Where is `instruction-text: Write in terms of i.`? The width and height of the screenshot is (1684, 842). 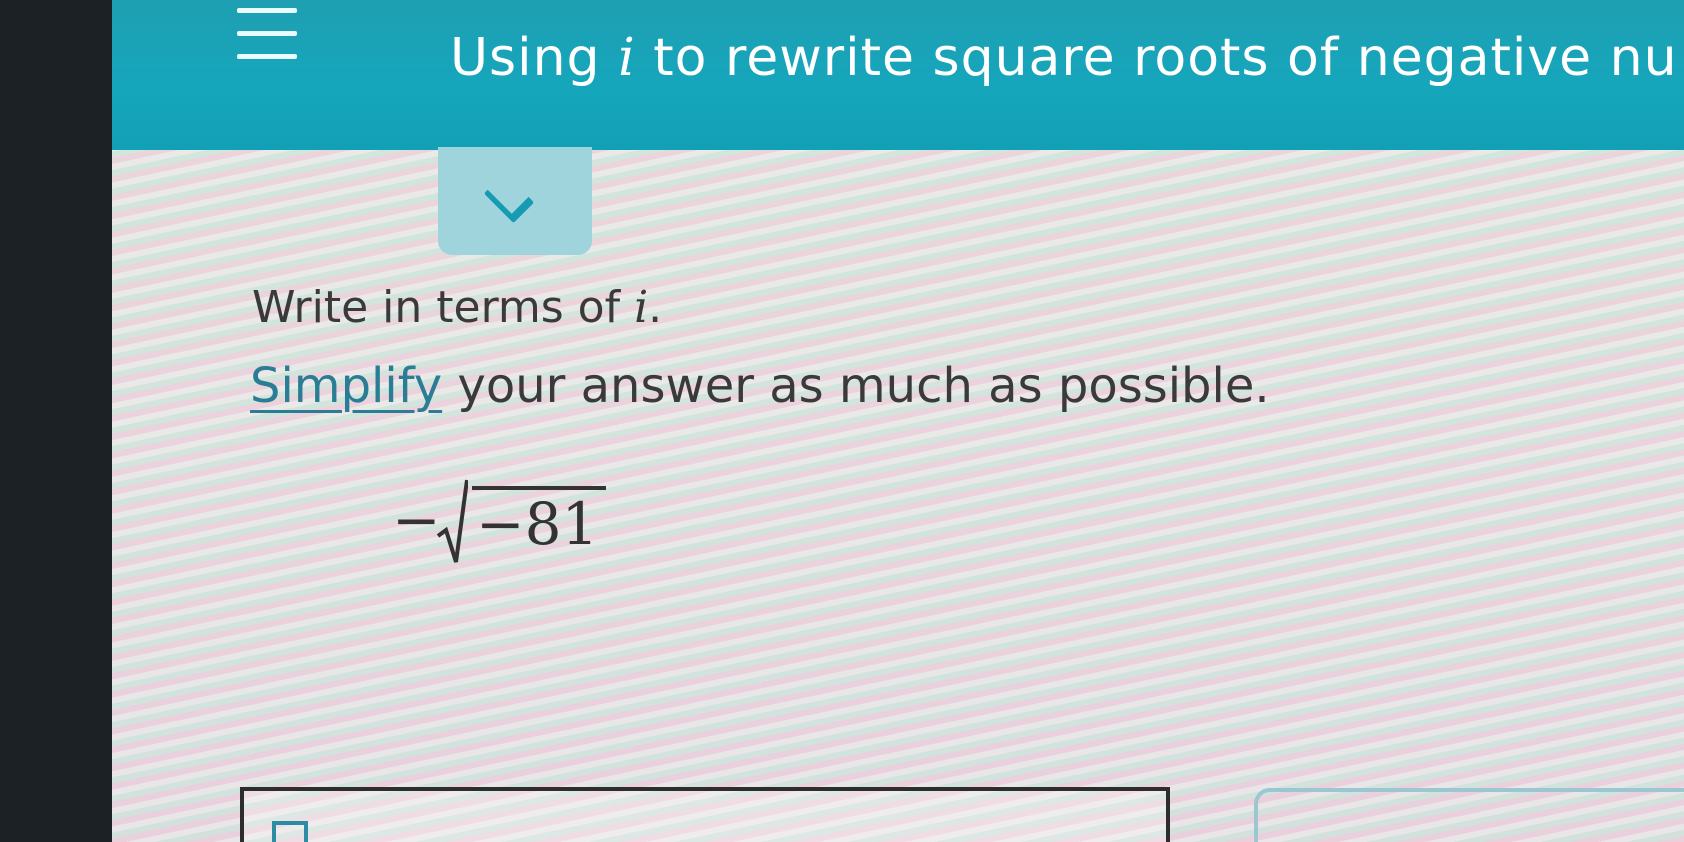 instruction-text: Write in terms of i. is located at coordinates (457, 307).